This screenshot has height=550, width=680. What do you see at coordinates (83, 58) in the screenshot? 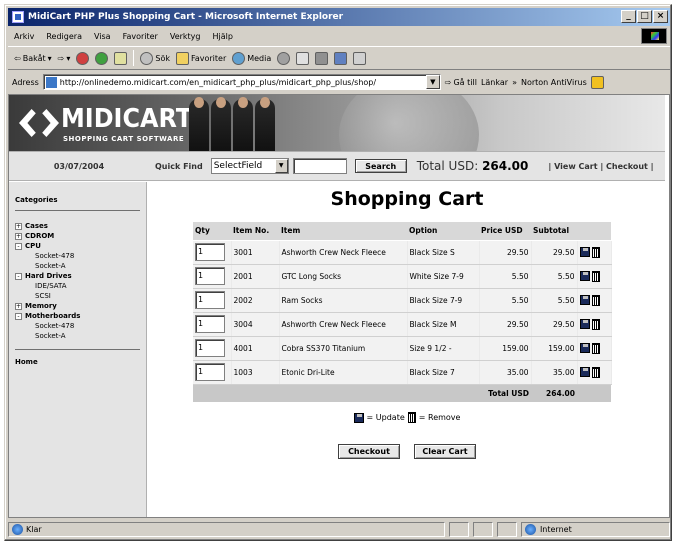
I see `stop-icon` at bounding box center [83, 58].